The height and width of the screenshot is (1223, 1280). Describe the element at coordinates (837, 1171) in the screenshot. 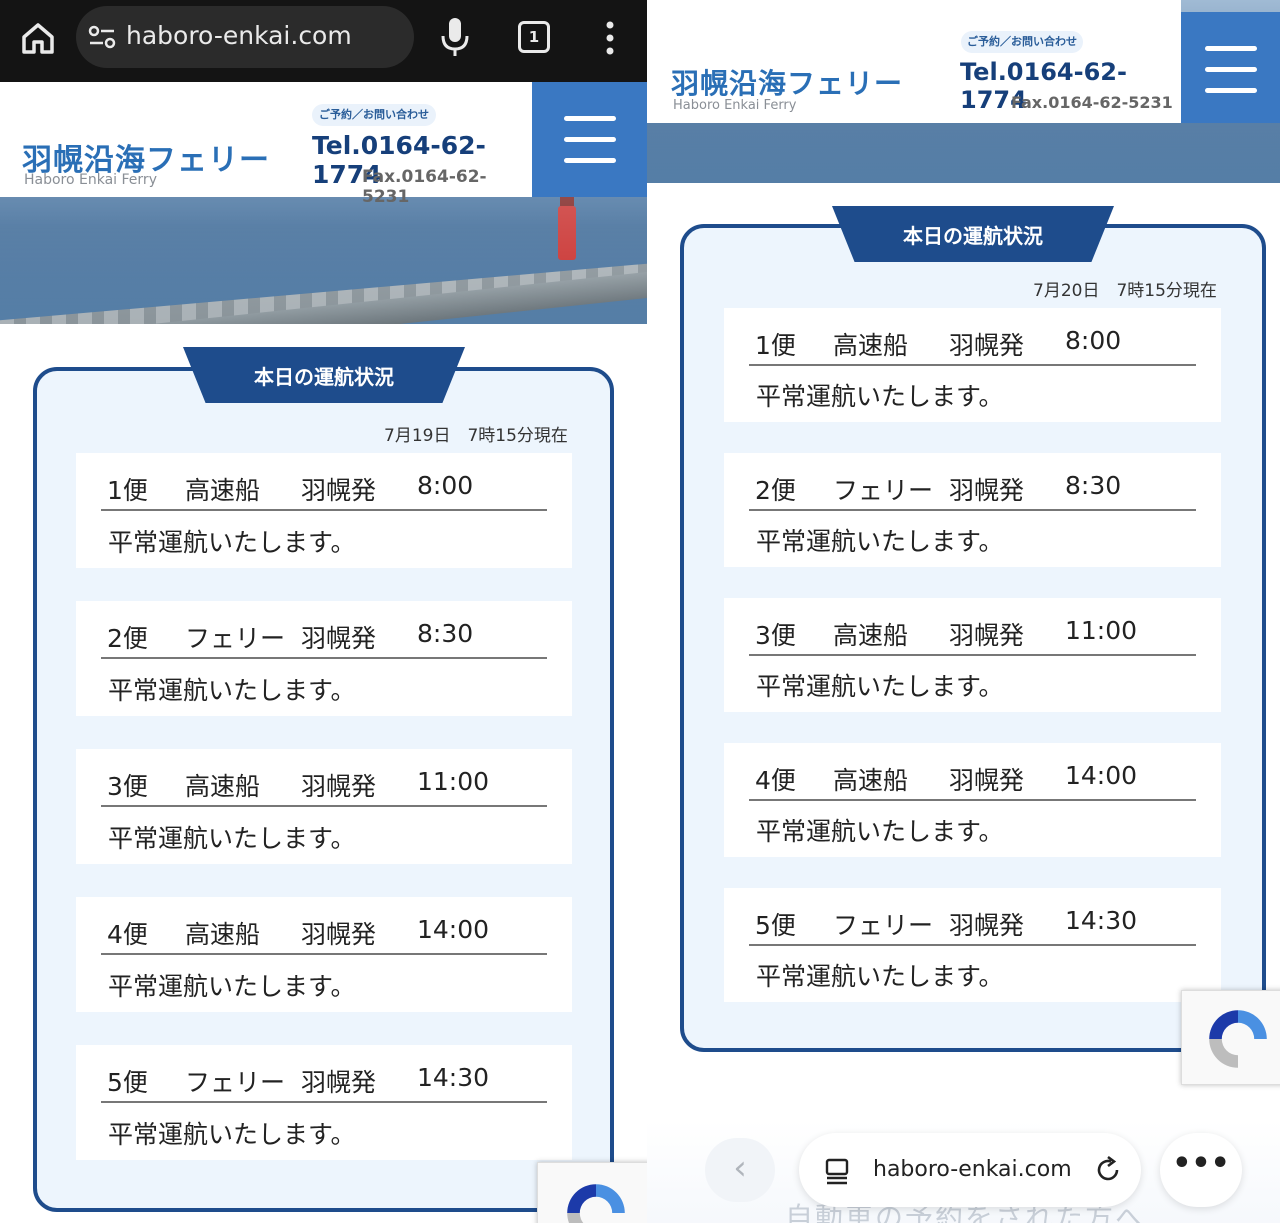

I see `page-info-icon` at that location.